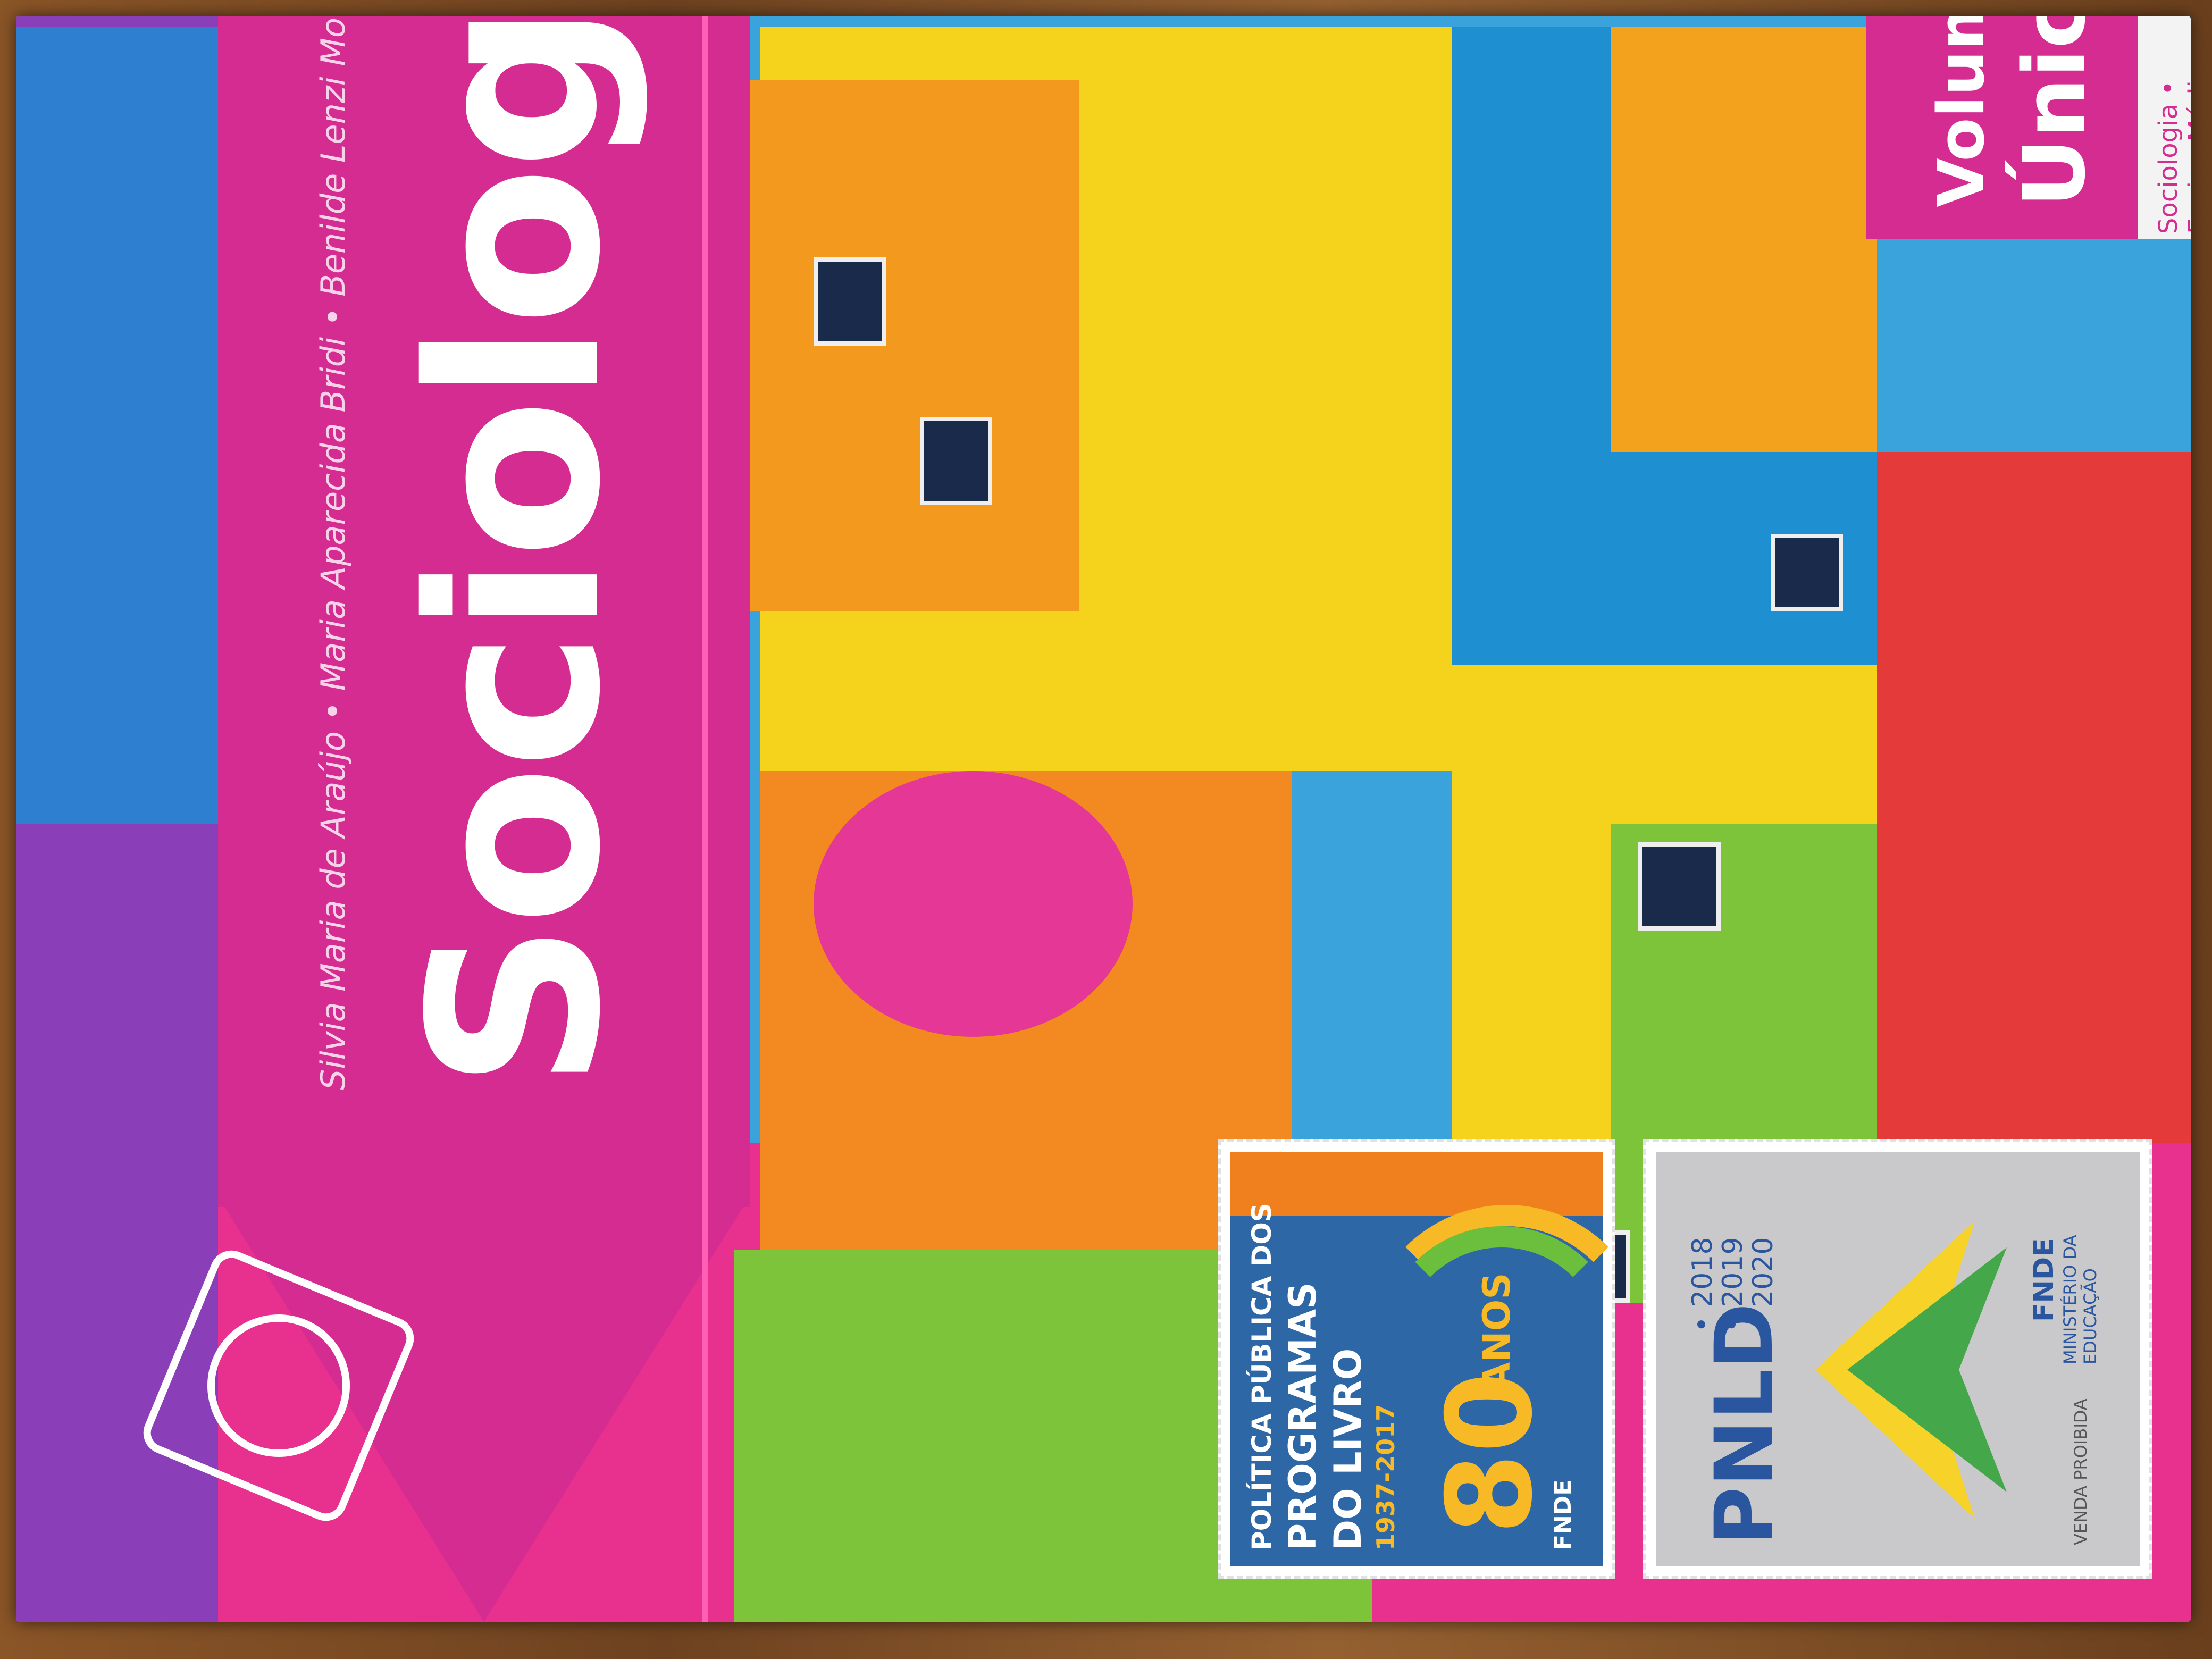 This screenshot has width=2212, height=1659. I want to click on stamp-fnde: FNDE, so click(1563, 1515).